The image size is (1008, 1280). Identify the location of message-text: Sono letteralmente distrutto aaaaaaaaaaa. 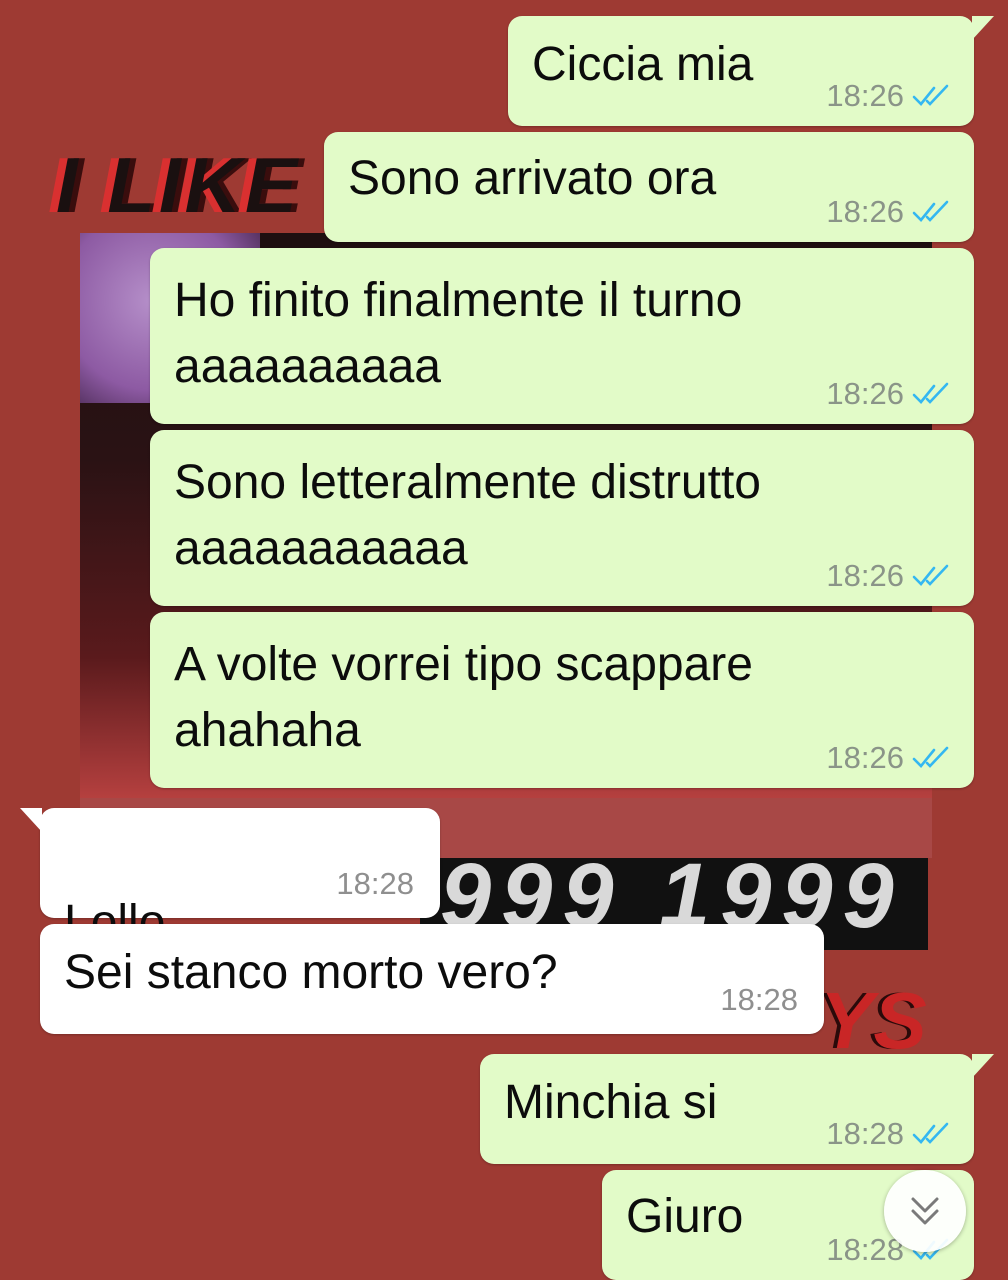
(467, 515).